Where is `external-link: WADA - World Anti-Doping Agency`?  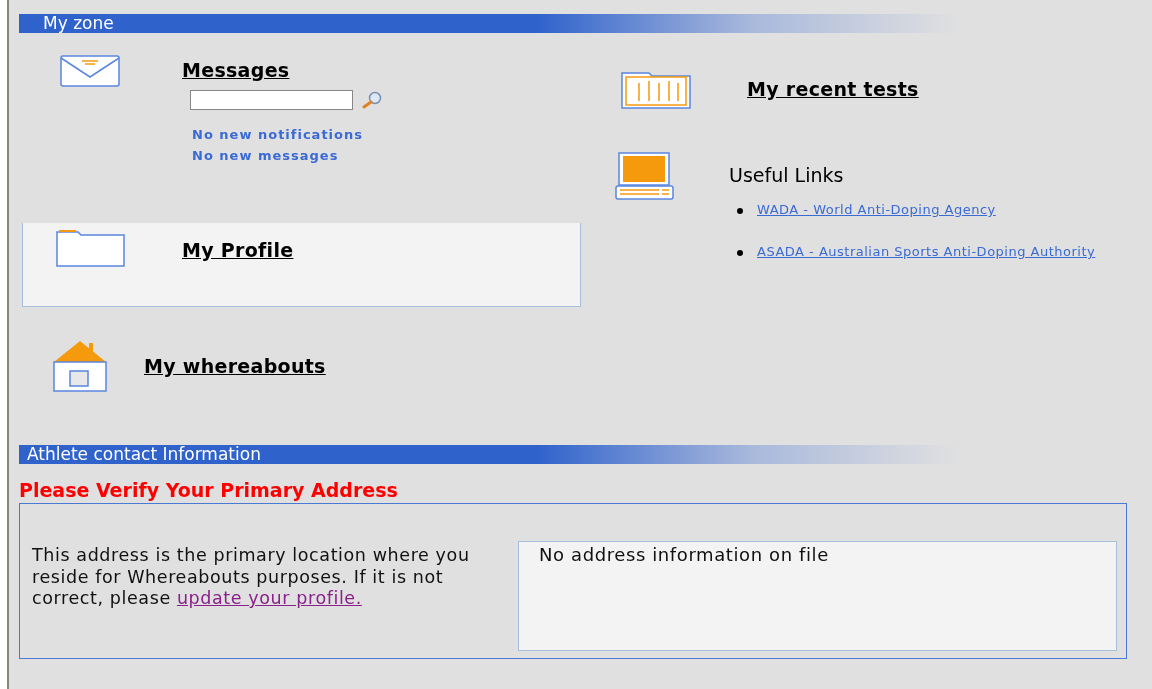
external-link: WADA - World Anti-Doping Agency is located at coordinates (876, 210).